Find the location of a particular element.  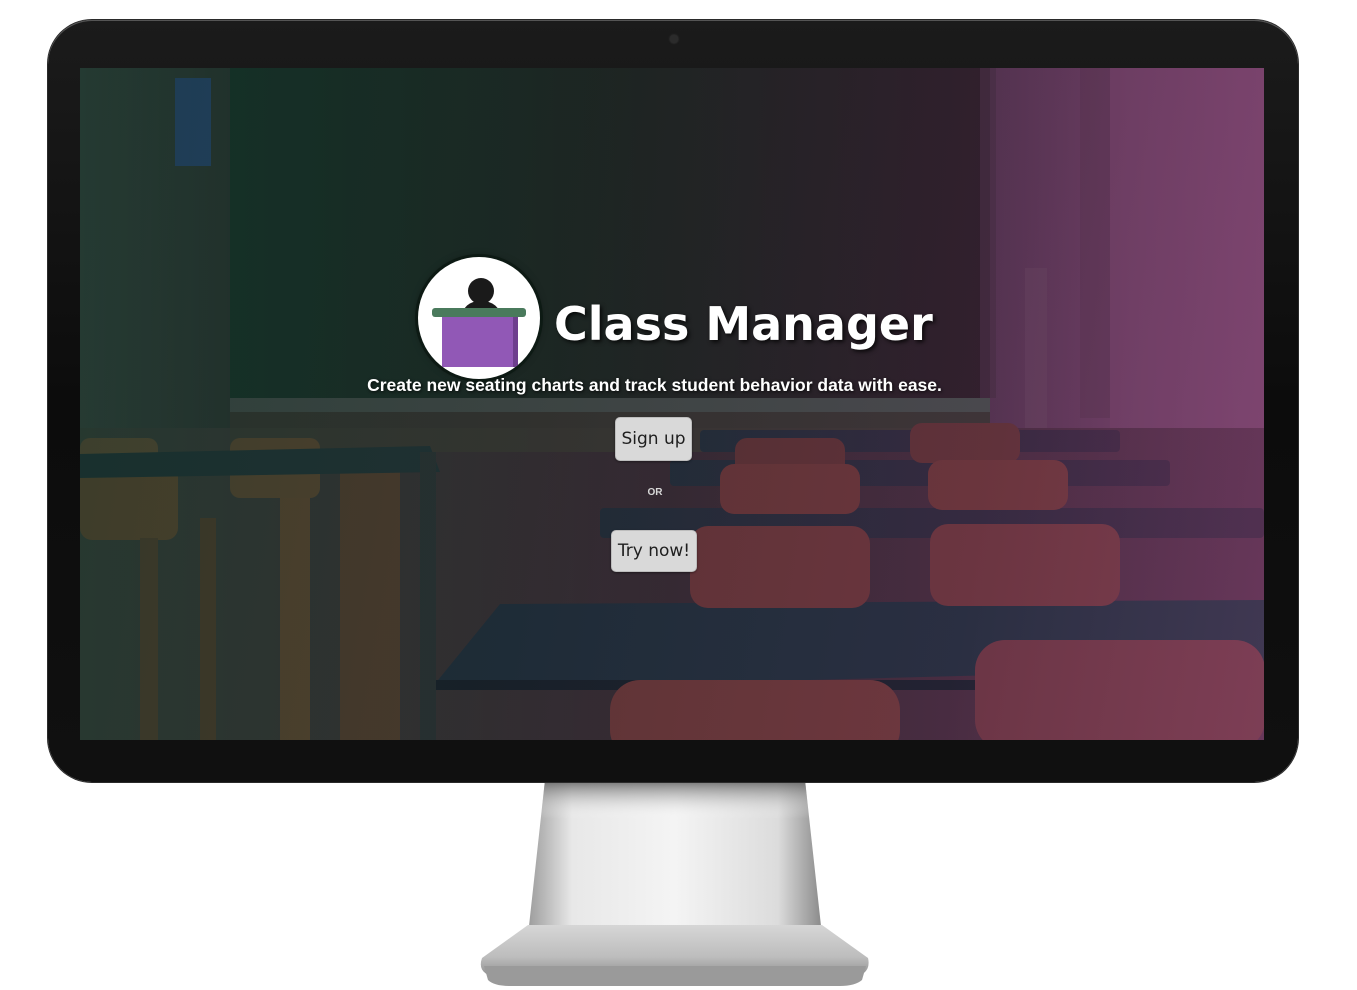

podium-shape is located at coordinates (480, 342).